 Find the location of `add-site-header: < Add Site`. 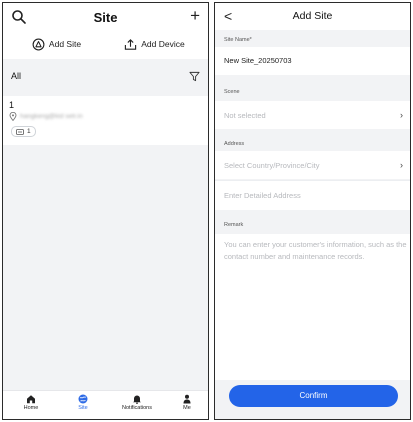

add-site-header: < Add Site is located at coordinates (312, 16).